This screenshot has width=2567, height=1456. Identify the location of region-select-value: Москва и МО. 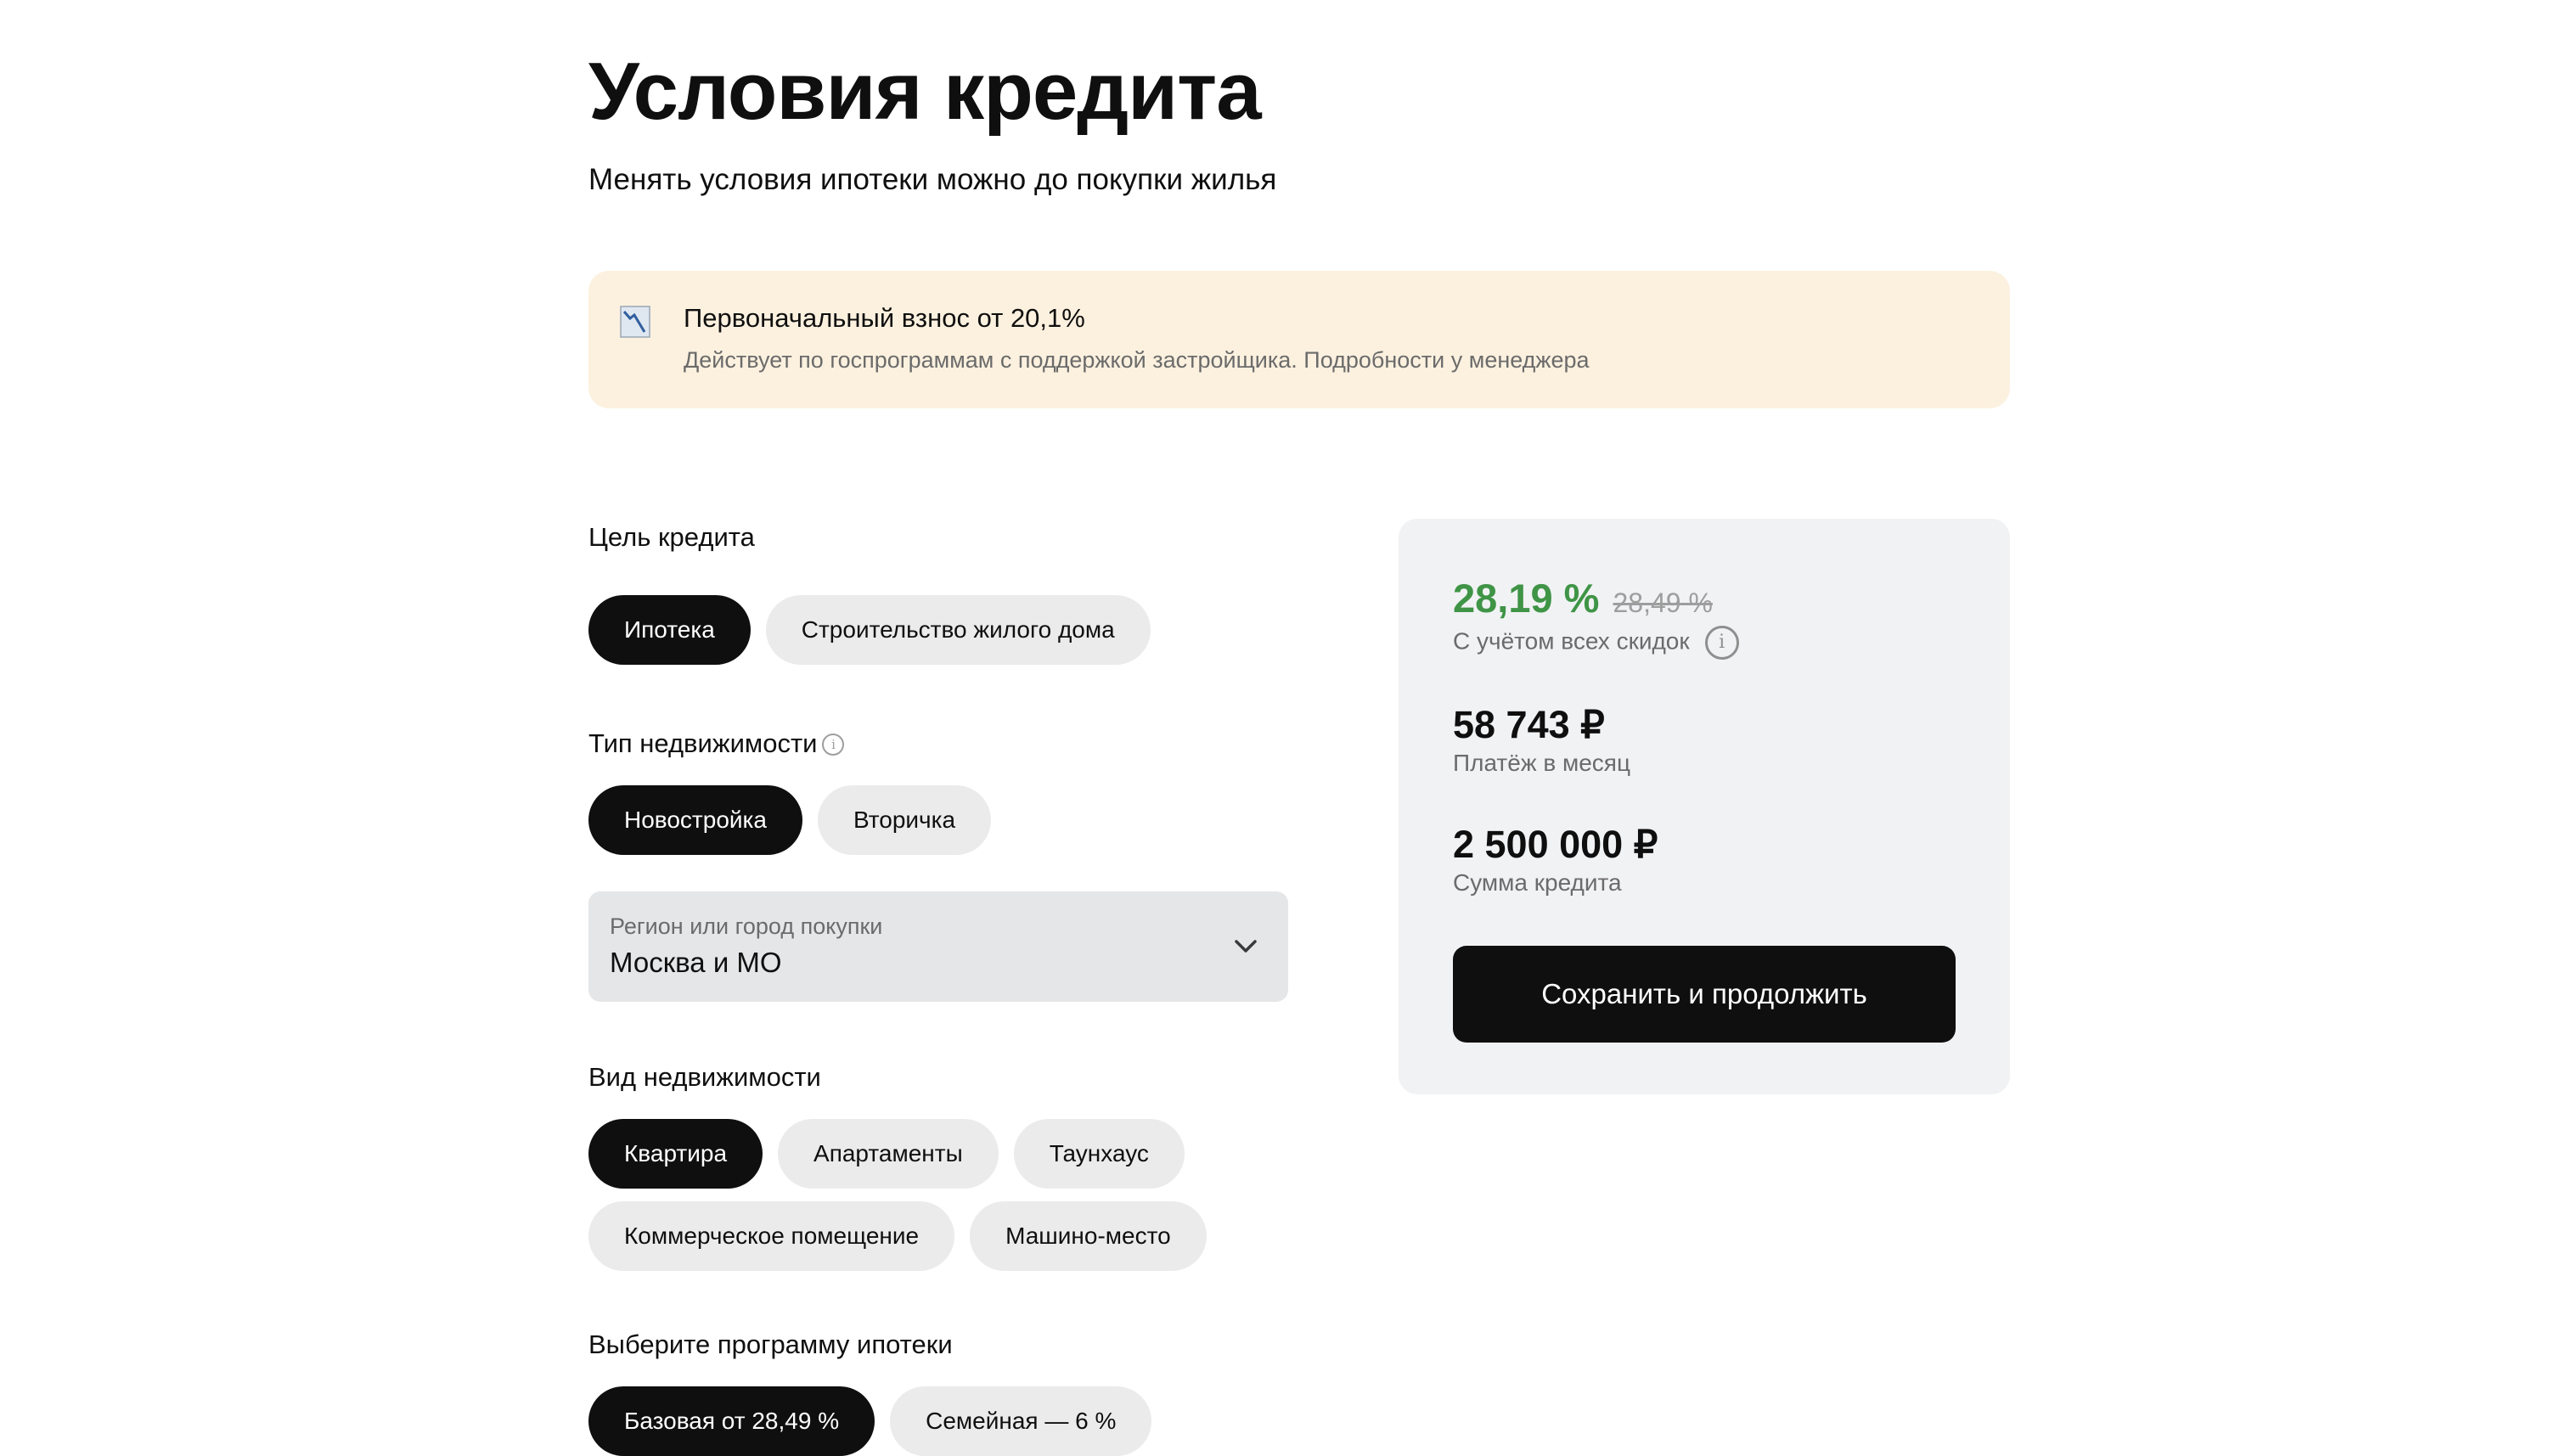
(696, 962).